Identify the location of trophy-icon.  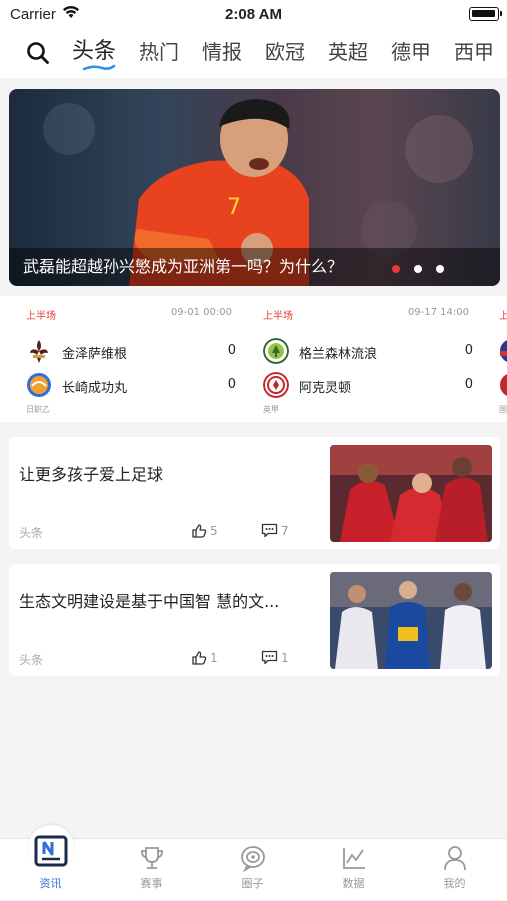
(152, 858).